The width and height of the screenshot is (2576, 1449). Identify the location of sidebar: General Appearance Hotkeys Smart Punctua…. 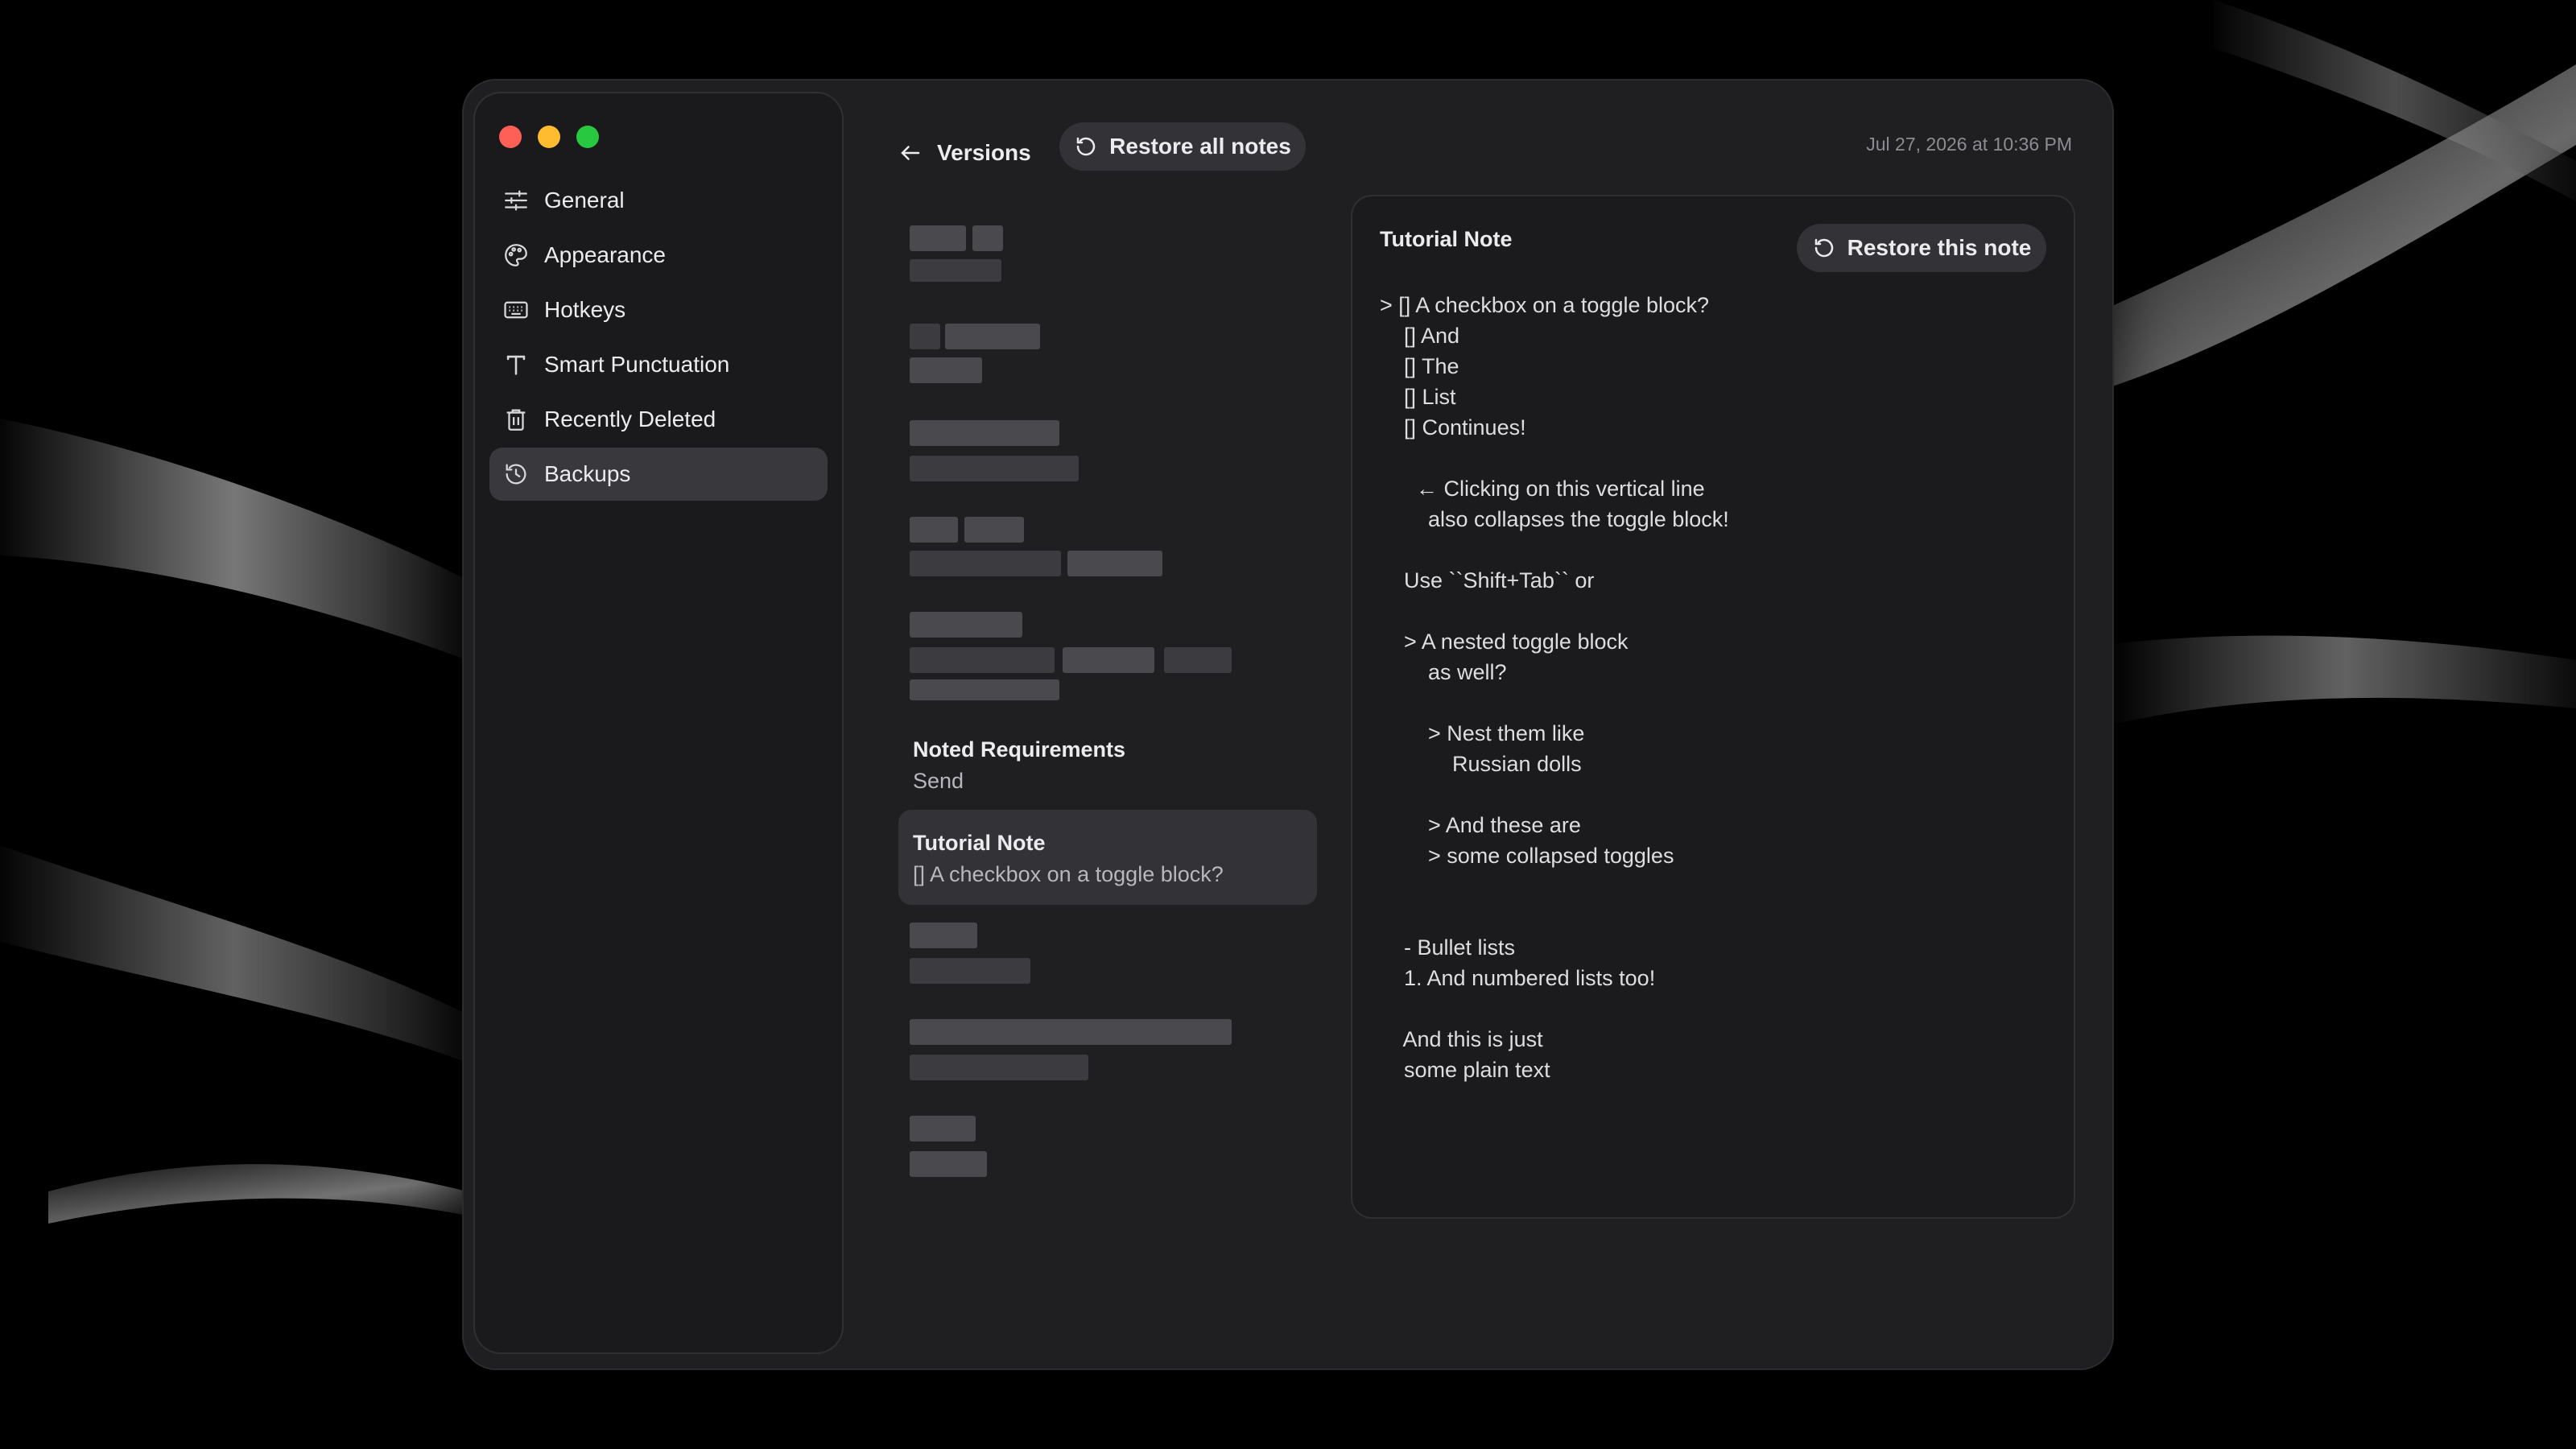
(658, 722).